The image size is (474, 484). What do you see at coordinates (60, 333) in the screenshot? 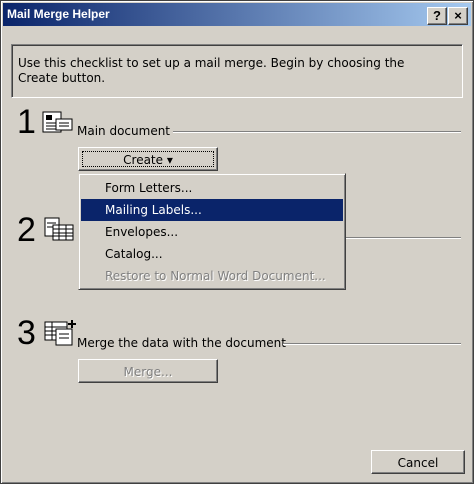
I see `merge-icon` at bounding box center [60, 333].